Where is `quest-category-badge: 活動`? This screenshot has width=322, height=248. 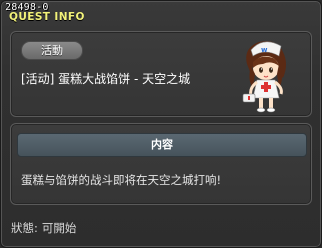 quest-category-badge: 活動 is located at coordinates (52, 50).